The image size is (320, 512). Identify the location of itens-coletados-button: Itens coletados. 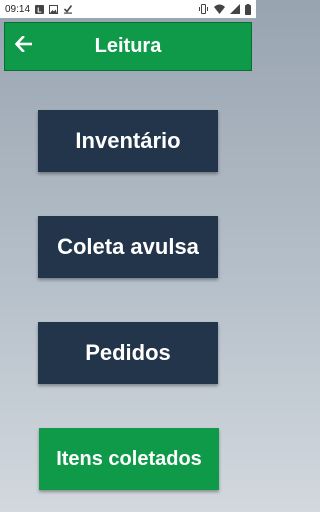
(129, 459).